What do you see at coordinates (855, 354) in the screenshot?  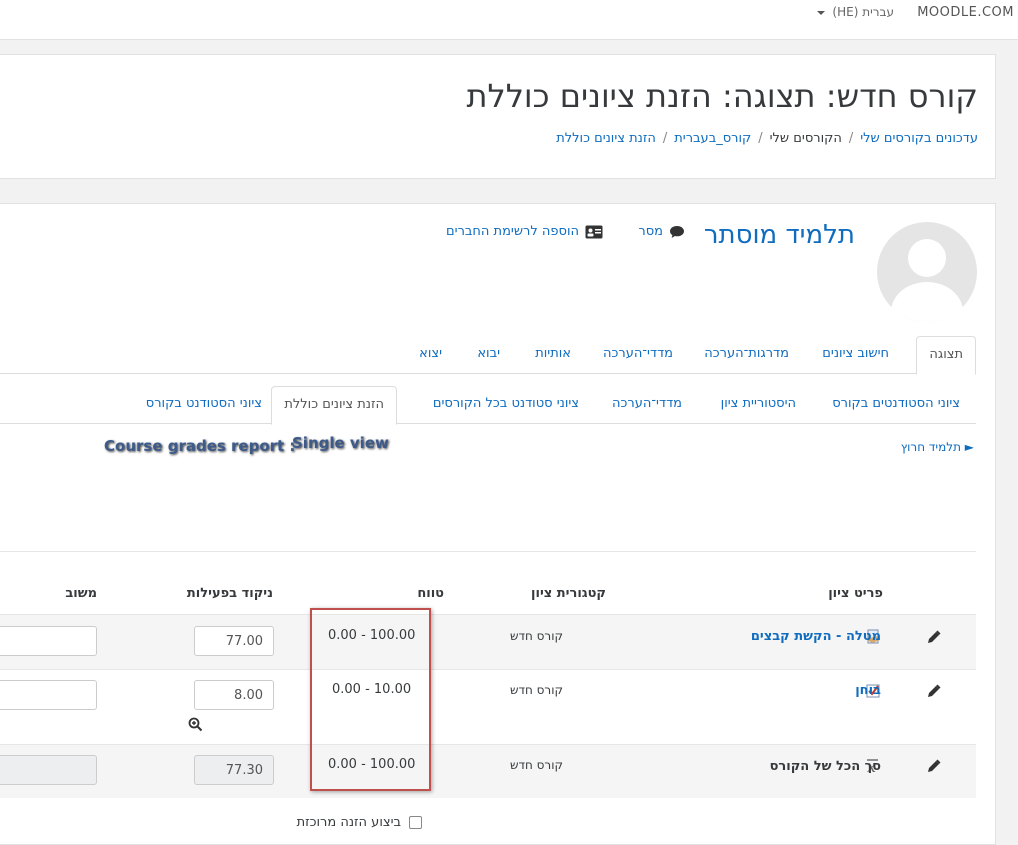 I see `tab-setup: חישוב ציונים` at bounding box center [855, 354].